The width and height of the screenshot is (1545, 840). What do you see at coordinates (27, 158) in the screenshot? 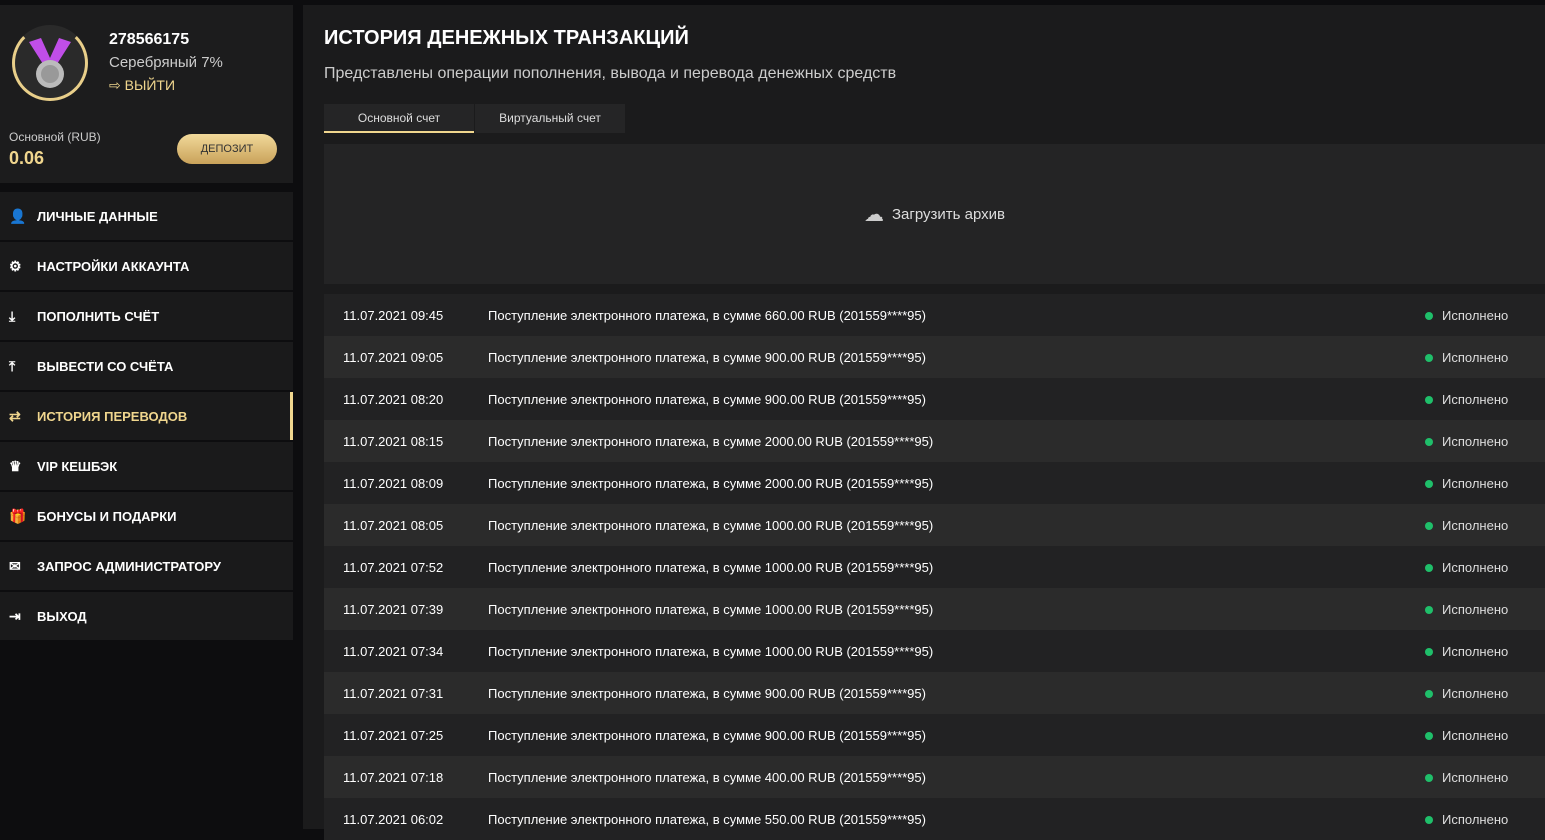
I see `balance-value: 0.06` at bounding box center [27, 158].